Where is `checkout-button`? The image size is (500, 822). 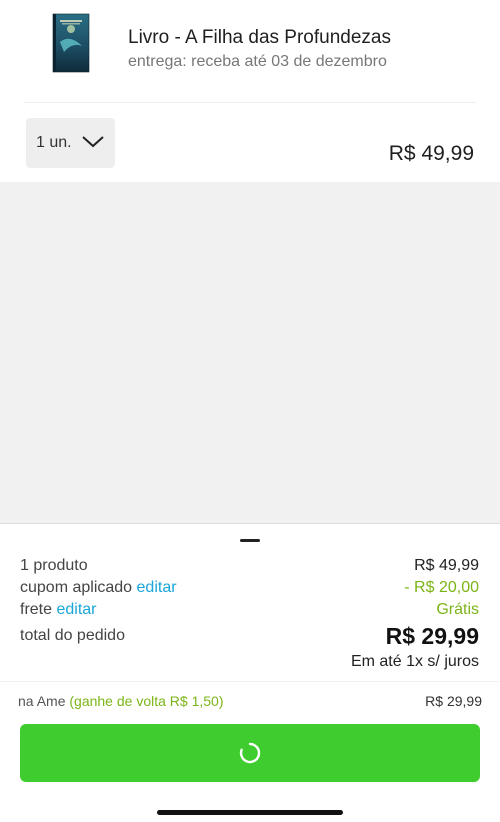
checkout-button is located at coordinates (250, 753).